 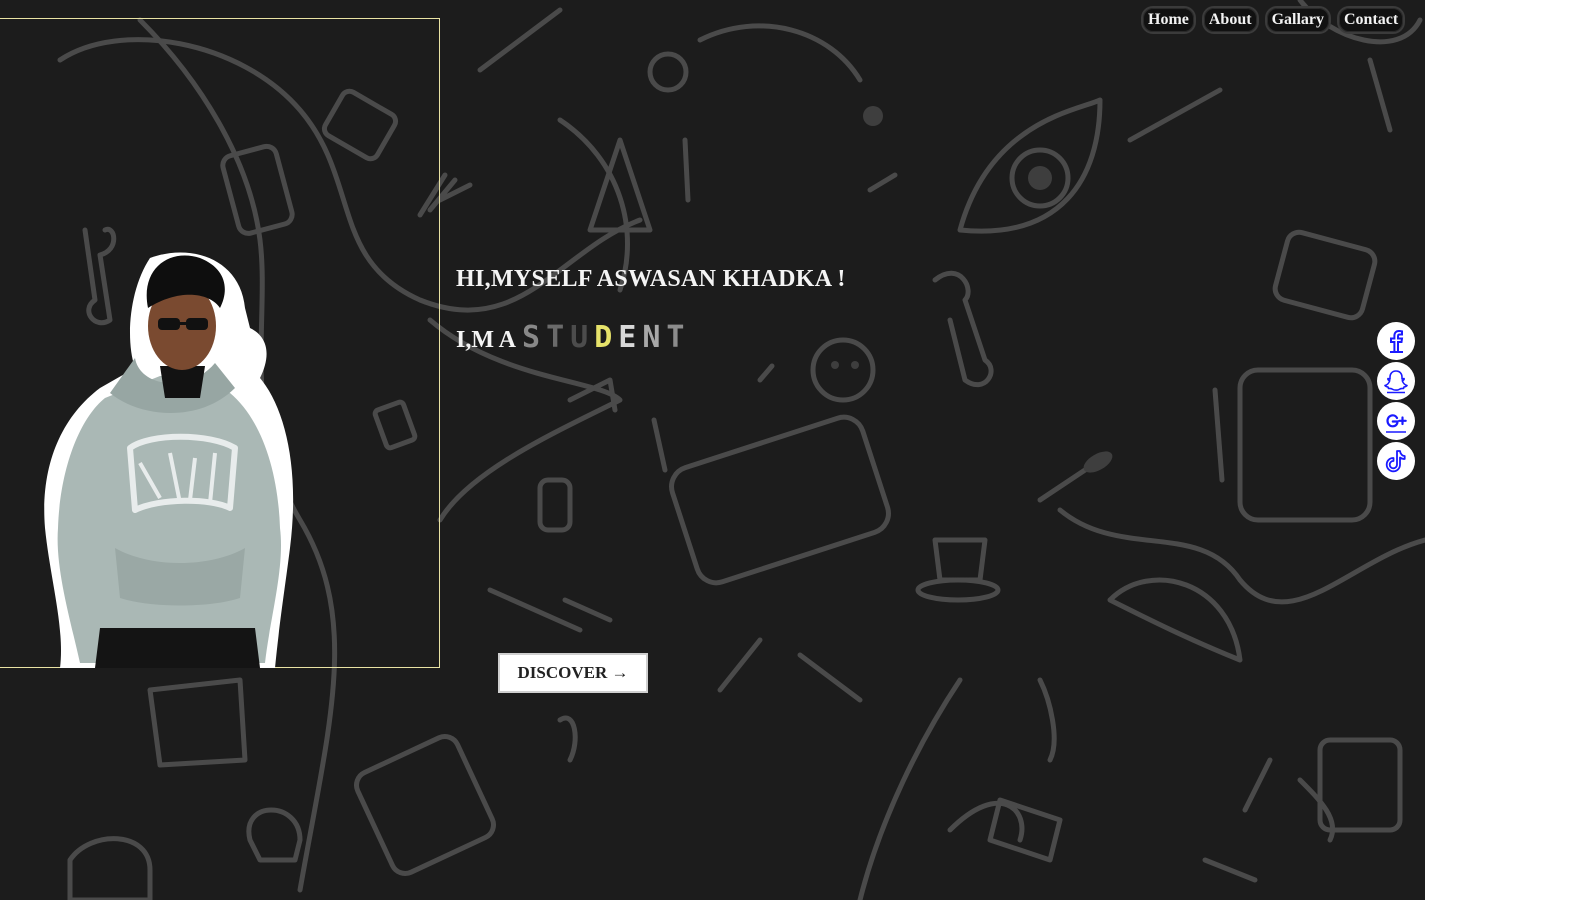 I want to click on facebook-icon, so click(x=1397, y=341).